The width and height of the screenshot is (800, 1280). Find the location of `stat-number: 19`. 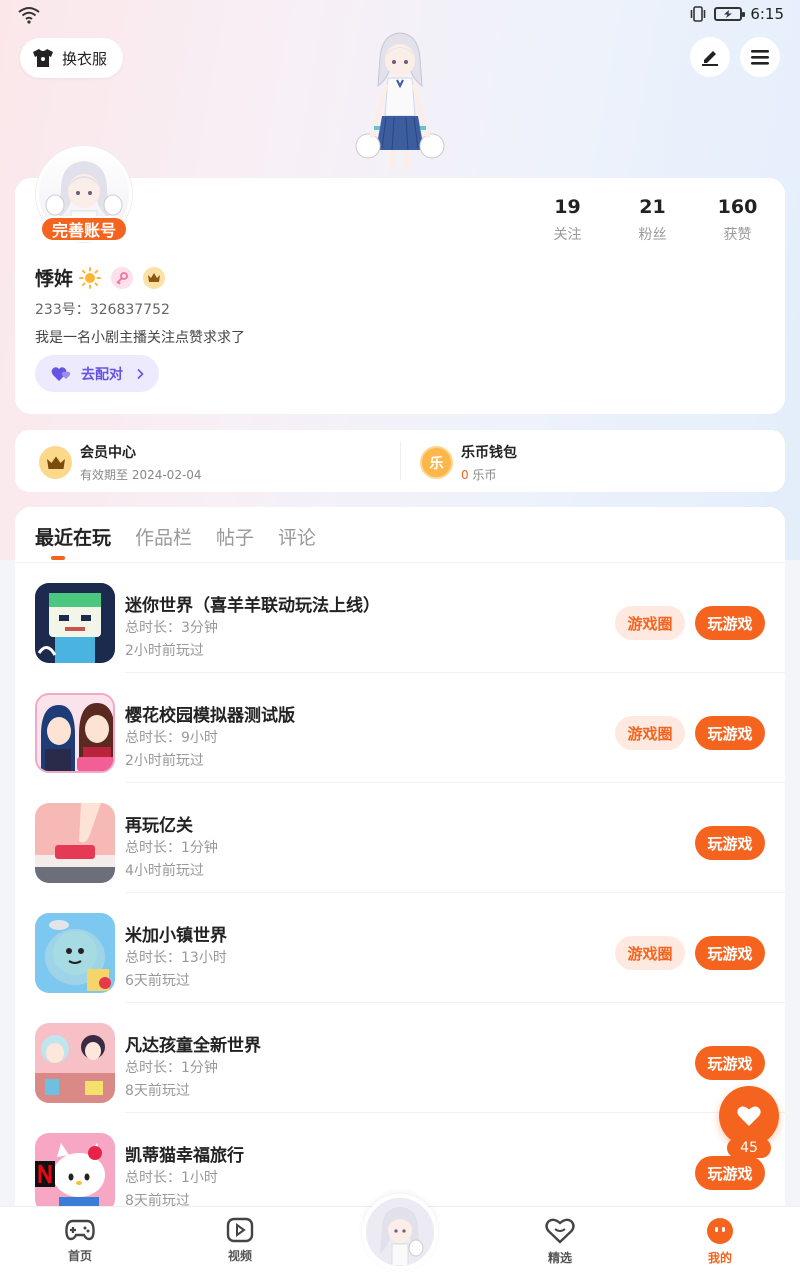

stat-number: 19 is located at coordinates (567, 207).